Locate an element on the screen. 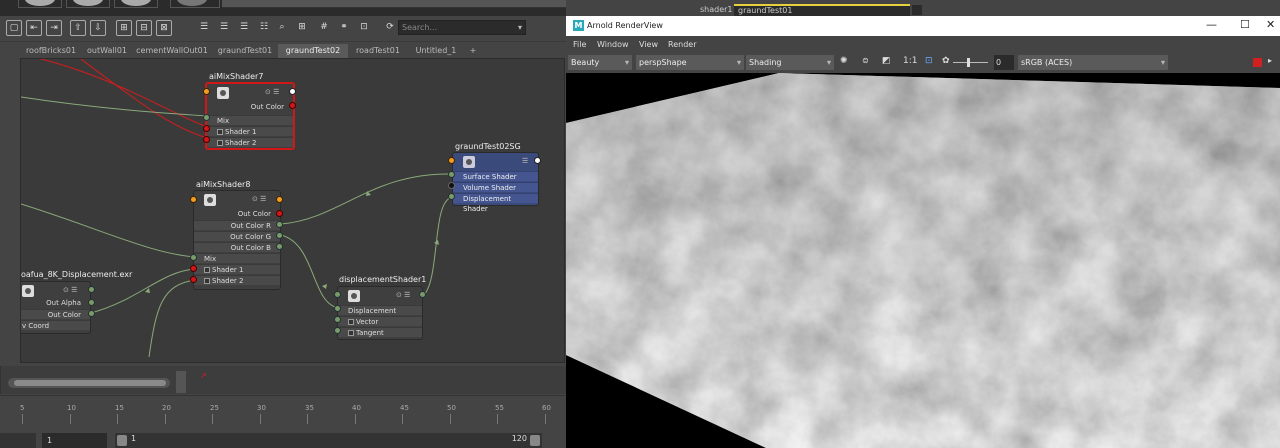 The image size is (1280, 448). scrollbar-thumb is located at coordinates (90, 383).